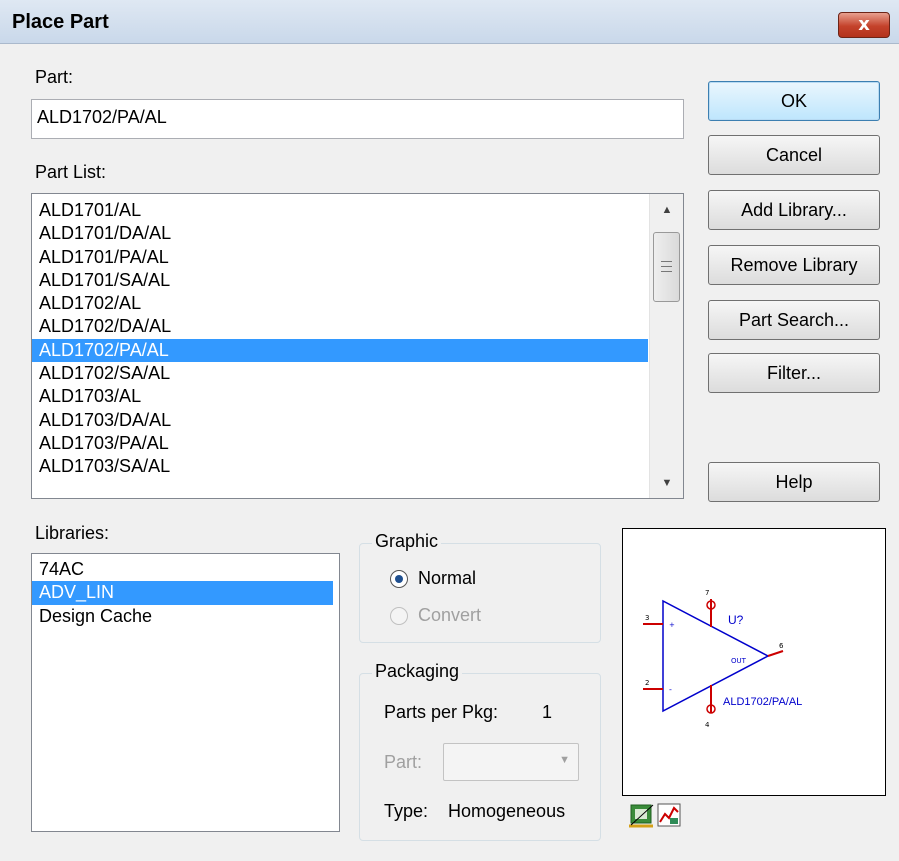 The width and height of the screenshot is (899, 861). I want to click on convert-radio-label: Convert, so click(449, 615).